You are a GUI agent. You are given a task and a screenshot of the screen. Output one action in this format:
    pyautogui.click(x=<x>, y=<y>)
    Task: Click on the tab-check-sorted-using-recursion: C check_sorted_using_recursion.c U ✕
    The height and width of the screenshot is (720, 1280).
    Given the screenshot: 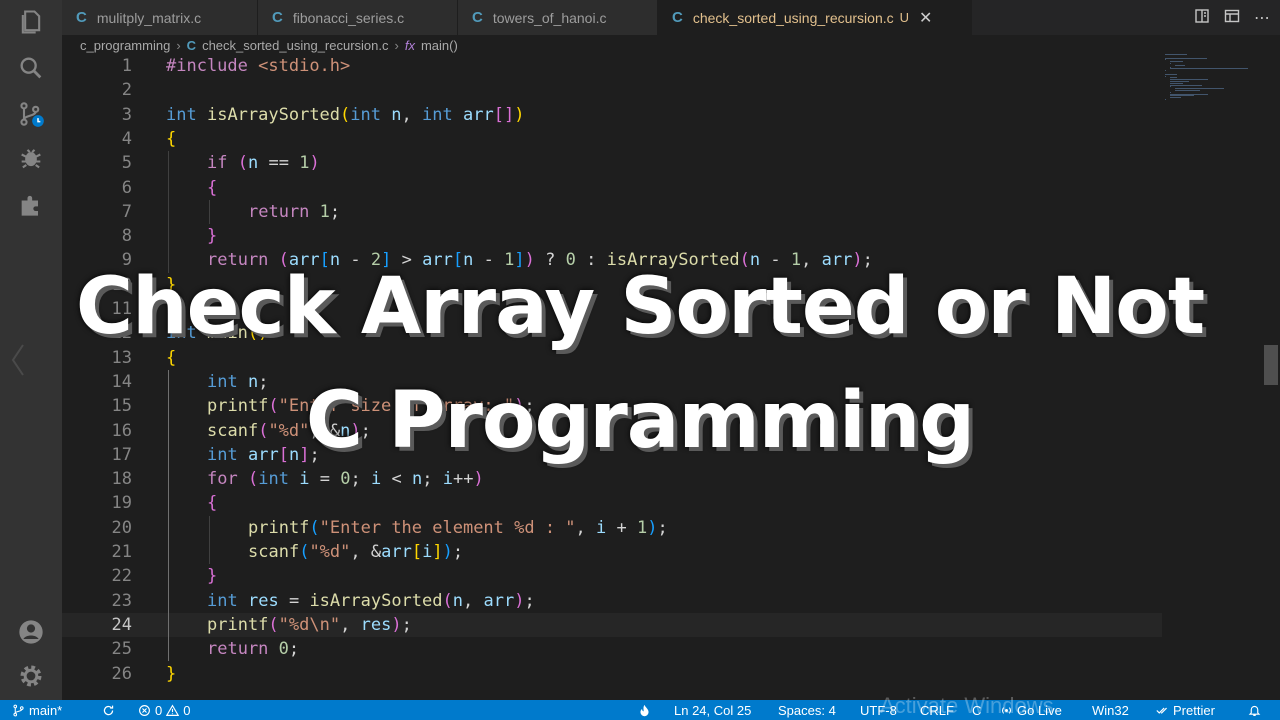 What is the action you would take?
    pyautogui.click(x=815, y=17)
    